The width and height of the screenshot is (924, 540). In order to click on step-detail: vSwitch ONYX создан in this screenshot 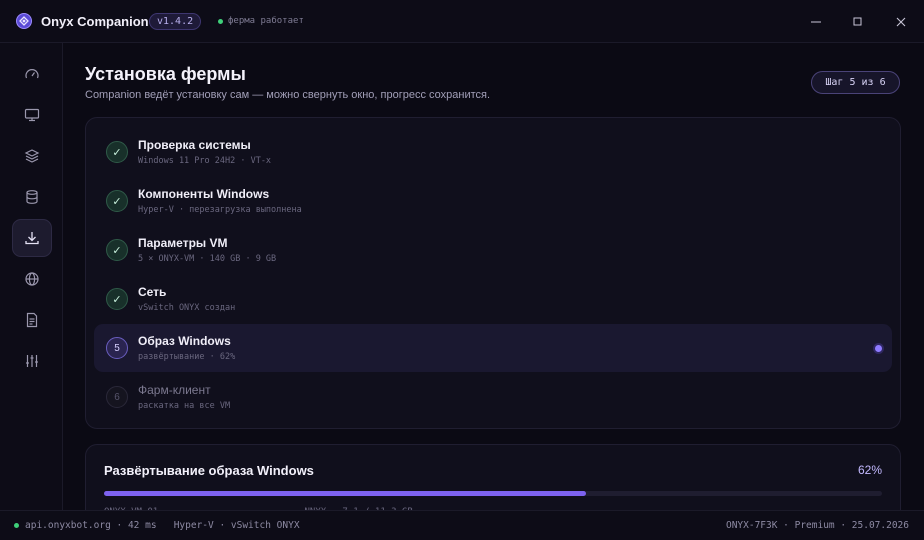, I will do `click(187, 308)`.